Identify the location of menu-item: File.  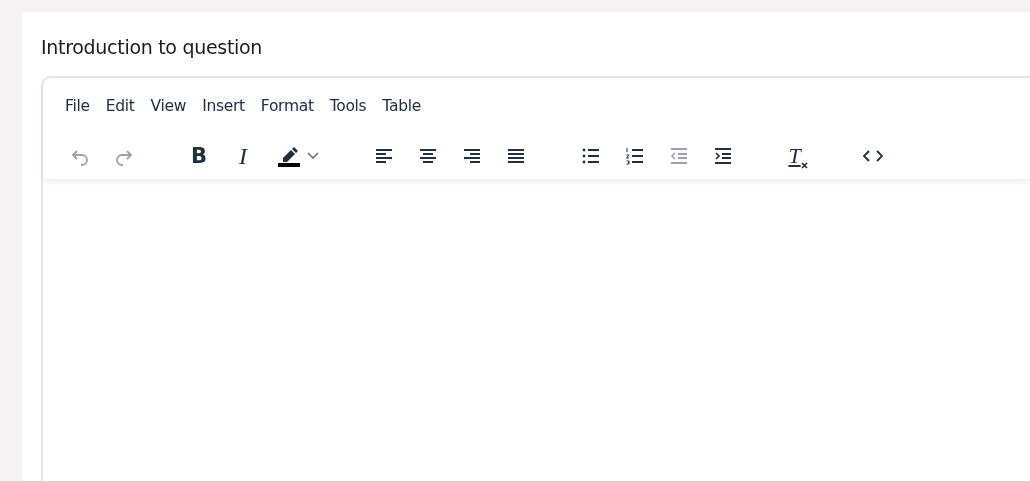
(77, 106).